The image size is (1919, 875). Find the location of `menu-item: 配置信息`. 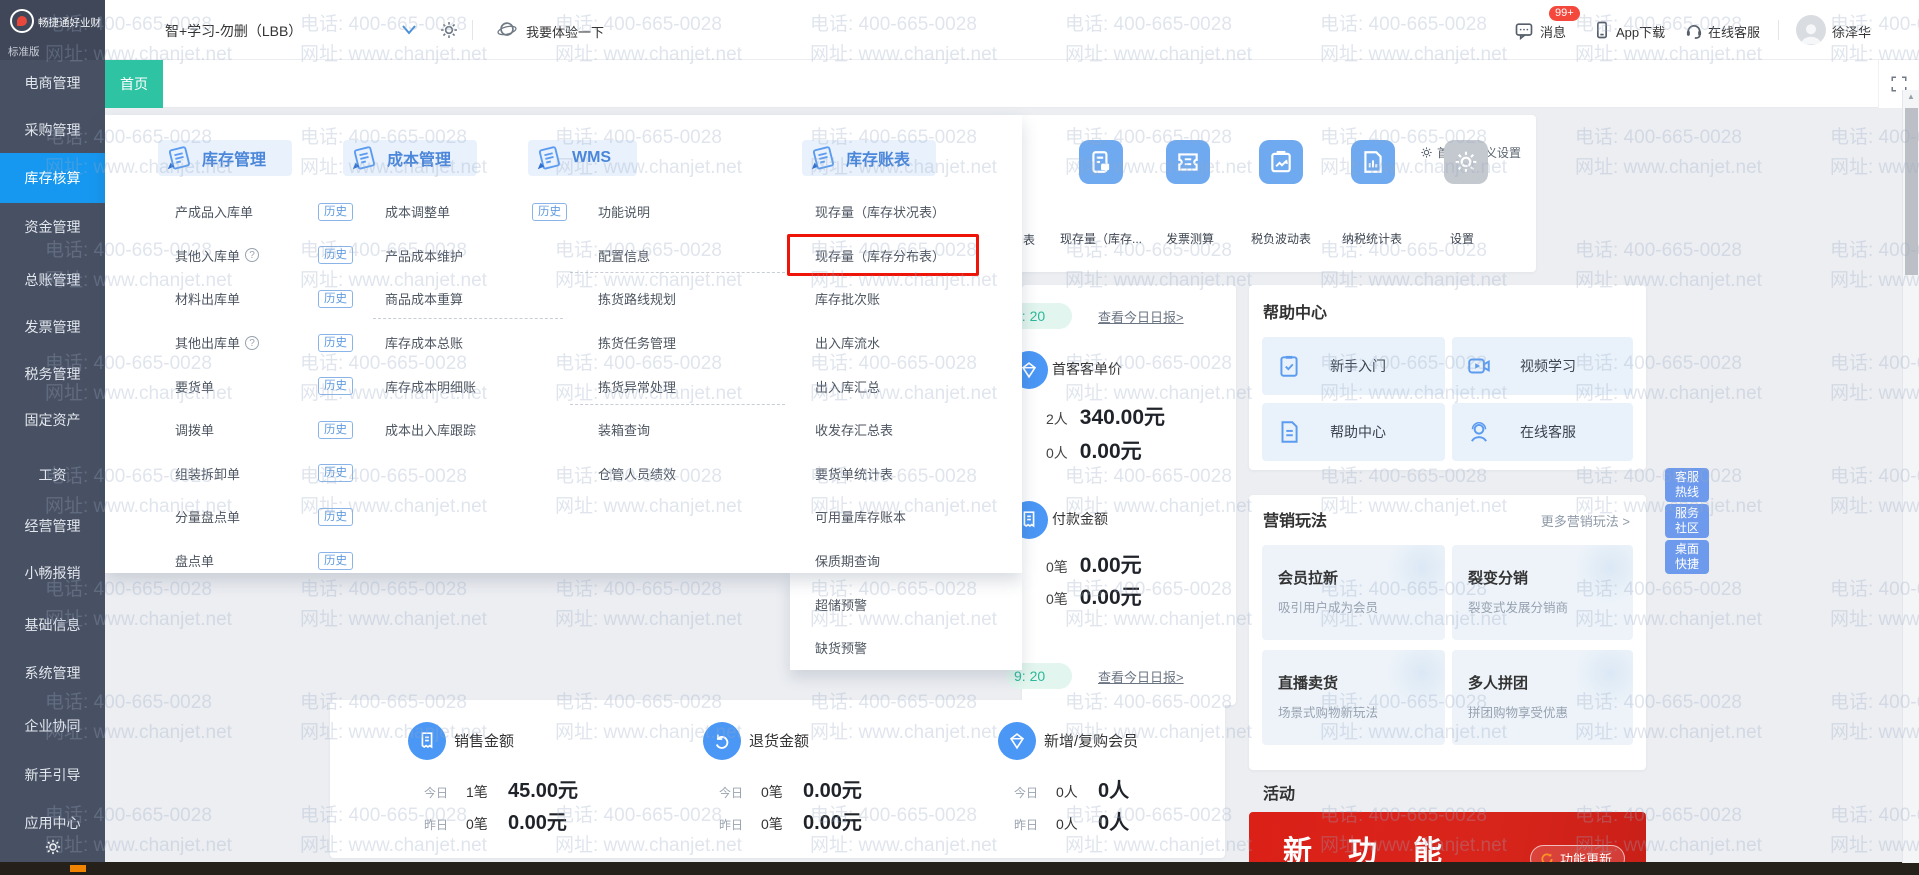

menu-item: 配置信息 is located at coordinates (698, 256).